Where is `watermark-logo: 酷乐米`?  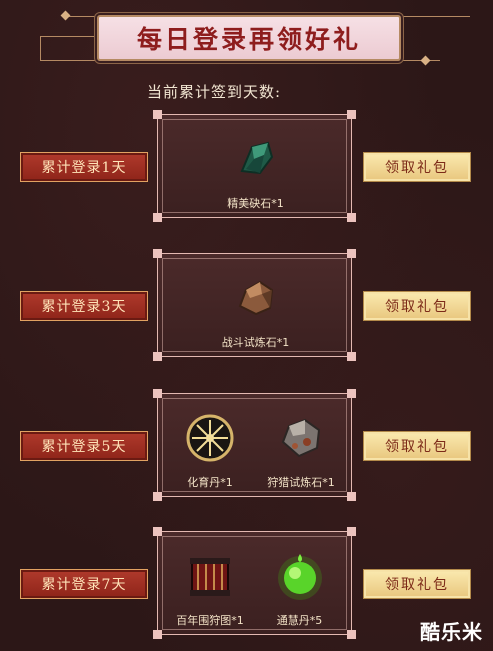 watermark-logo: 酷乐米 is located at coordinates (451, 632).